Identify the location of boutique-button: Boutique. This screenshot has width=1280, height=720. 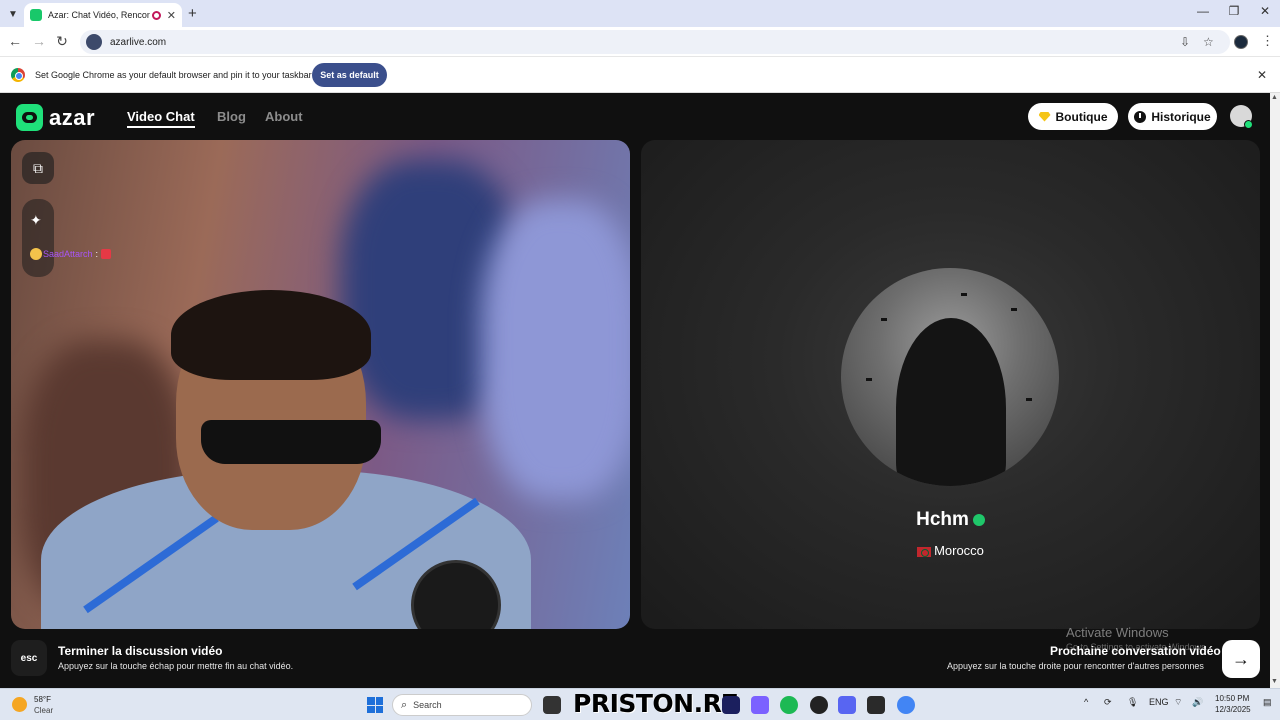
(1073, 116).